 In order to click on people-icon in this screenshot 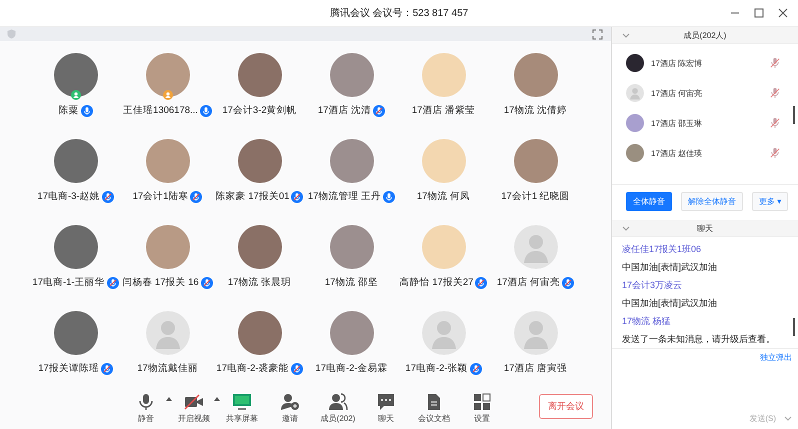, I will do `click(338, 401)`.